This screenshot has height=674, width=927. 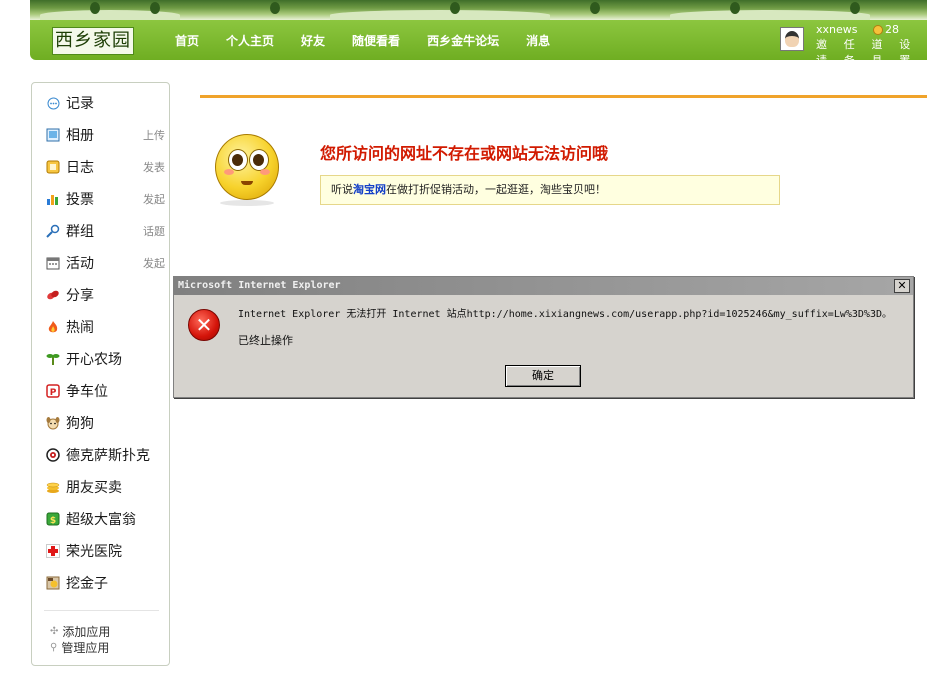 I want to click on manage-app-label: 管理应用, so click(x=85, y=648).